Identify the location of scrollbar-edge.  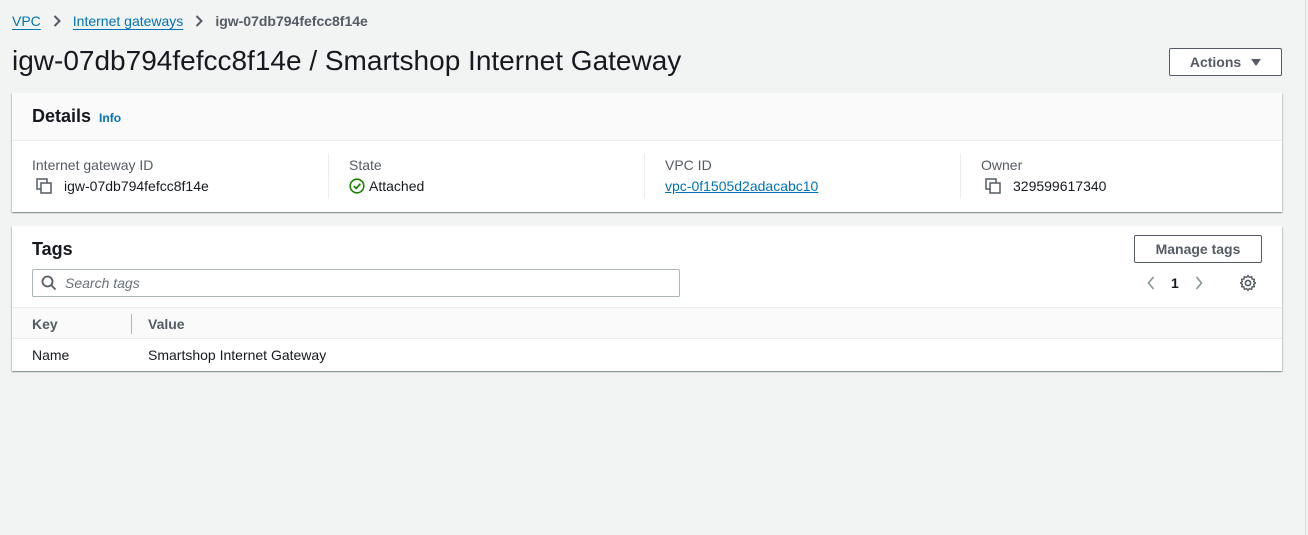
(1305, 267).